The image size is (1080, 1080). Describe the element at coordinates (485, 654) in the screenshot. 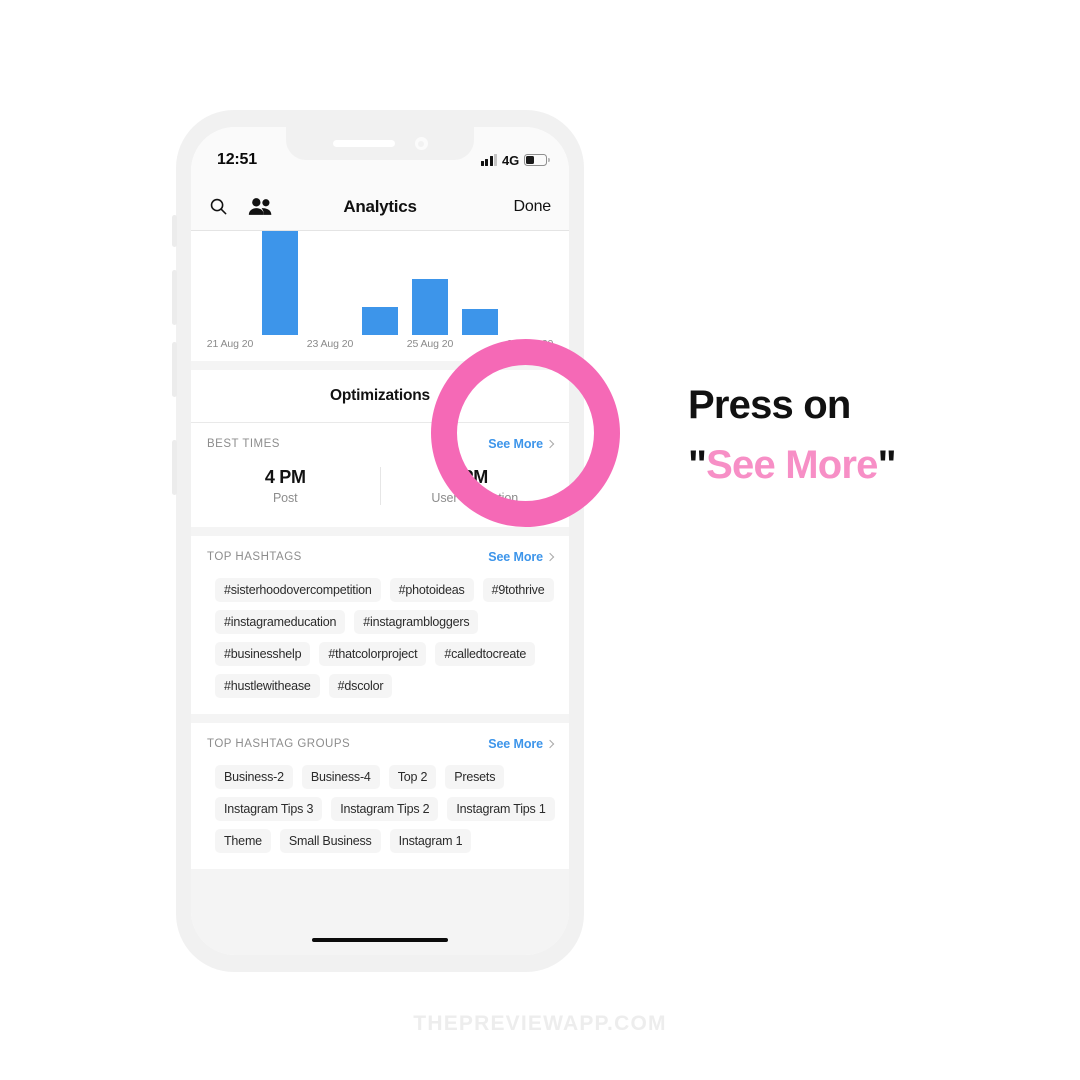

I see `hashtag-chip: #calledtocreate` at that location.